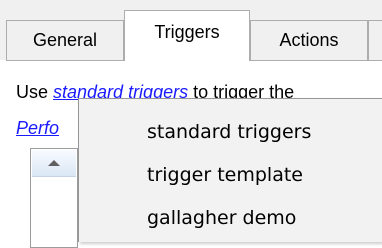 Image resolution: width=382 pixels, height=248 pixels. I want to click on tab-actions-label: Actions, so click(309, 40).